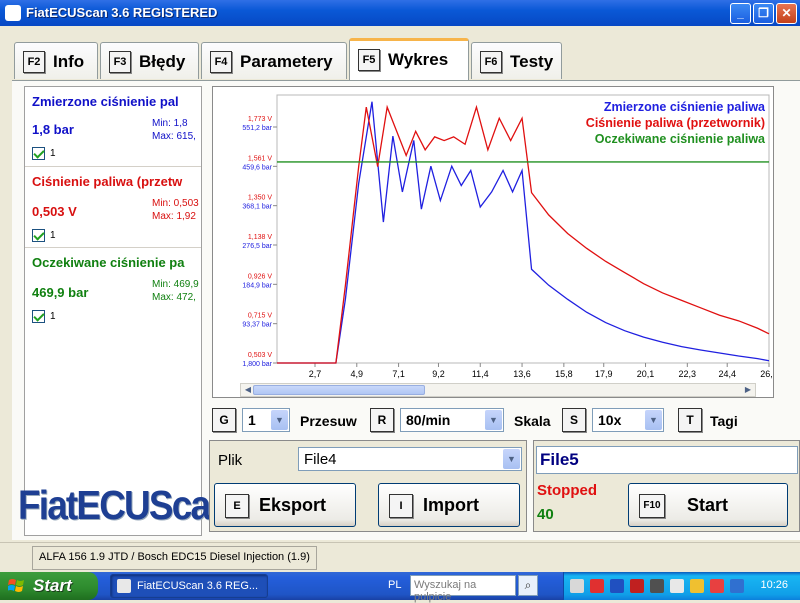 The height and width of the screenshot is (603, 800). Describe the element at coordinates (763, 13) in the screenshot. I see `maximize-button: ❐` at that location.